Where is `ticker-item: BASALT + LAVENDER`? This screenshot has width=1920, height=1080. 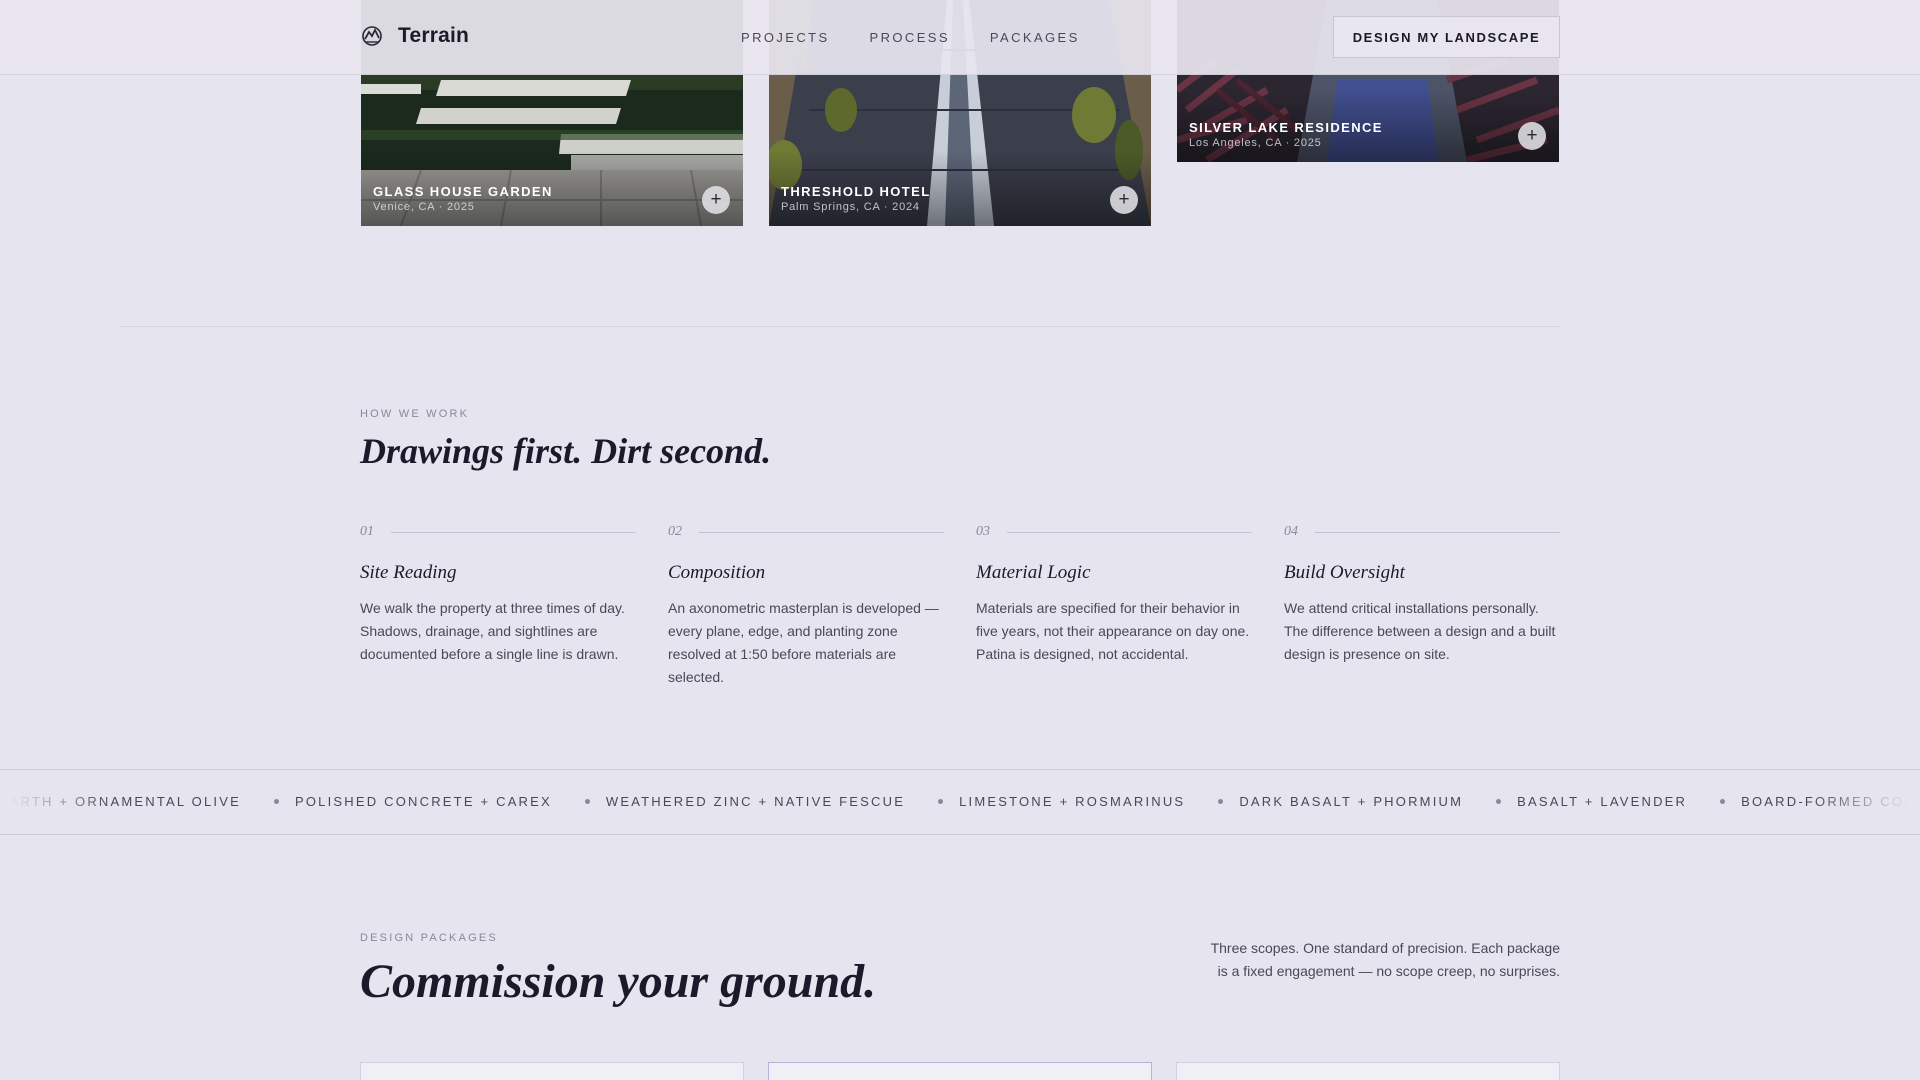
ticker-item: BASALT + LAVENDER is located at coordinates (1591, 801).